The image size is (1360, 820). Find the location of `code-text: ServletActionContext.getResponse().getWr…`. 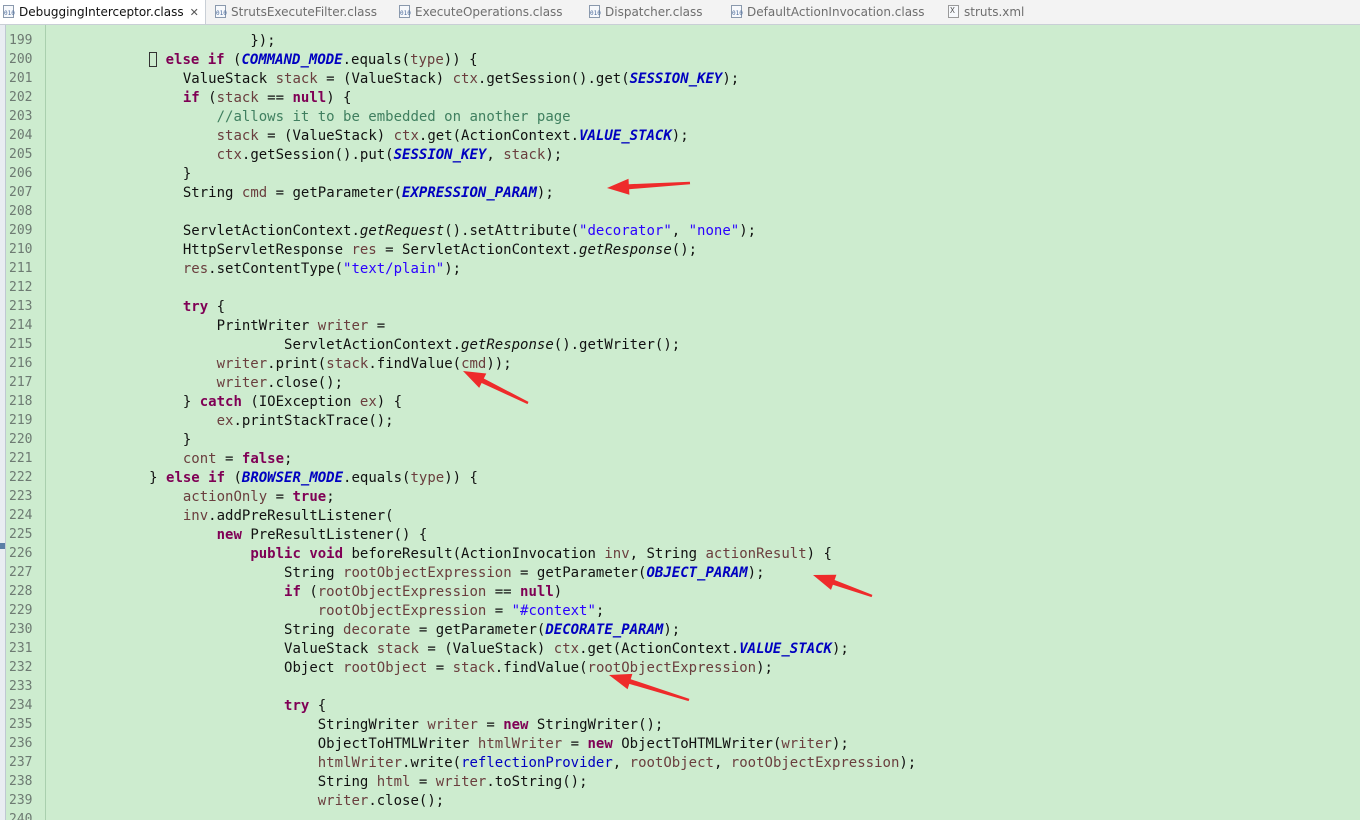

code-text: ServletActionContext.getResponse().getWr… is located at coordinates (364, 345).